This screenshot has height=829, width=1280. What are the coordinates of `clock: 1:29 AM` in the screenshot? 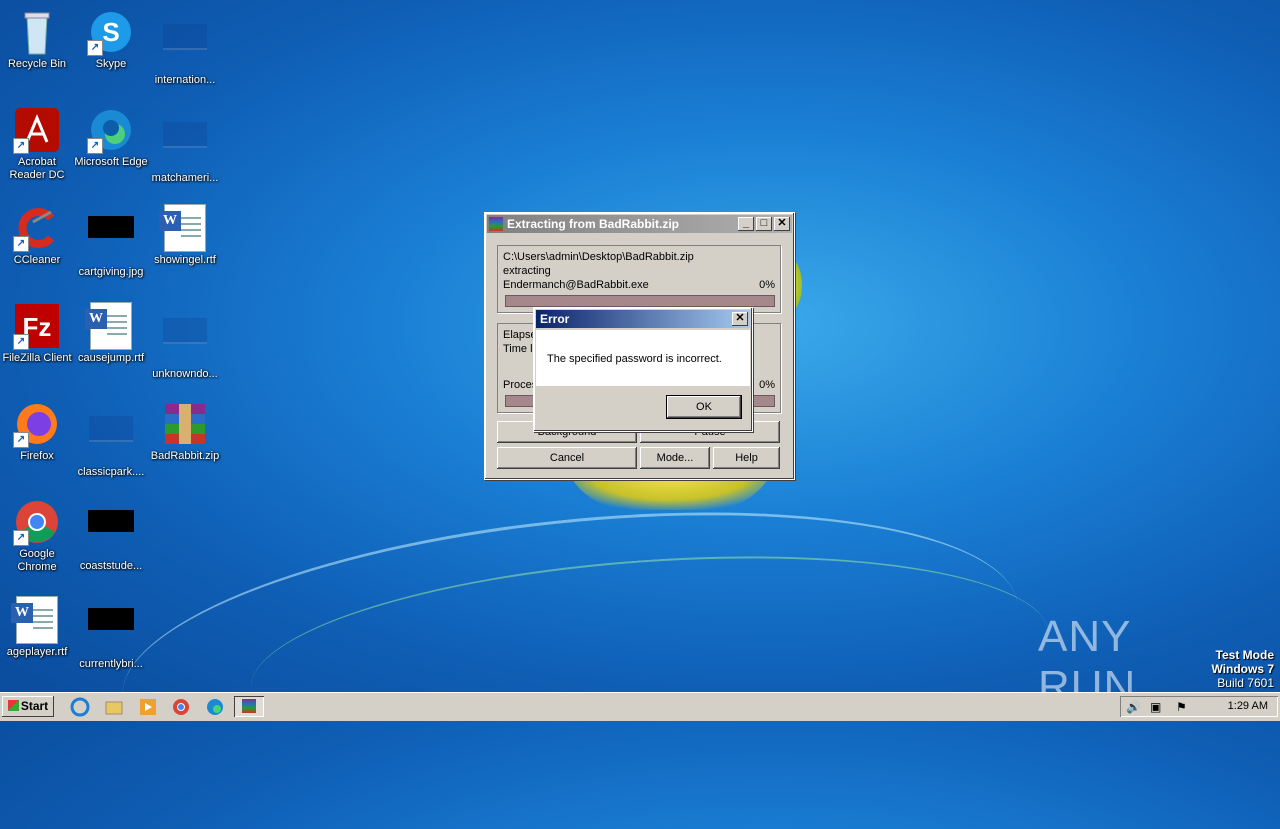 It's located at (1248, 706).